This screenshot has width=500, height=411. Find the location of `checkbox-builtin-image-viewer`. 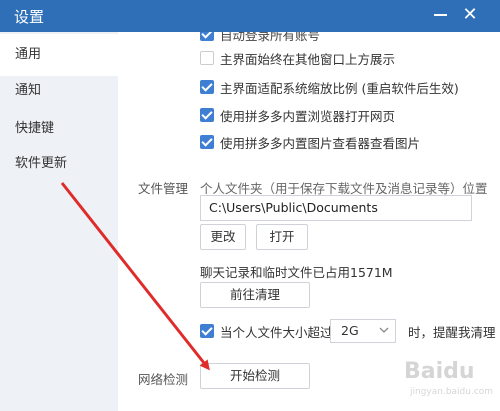

checkbox-builtin-image-viewer is located at coordinates (207, 142).